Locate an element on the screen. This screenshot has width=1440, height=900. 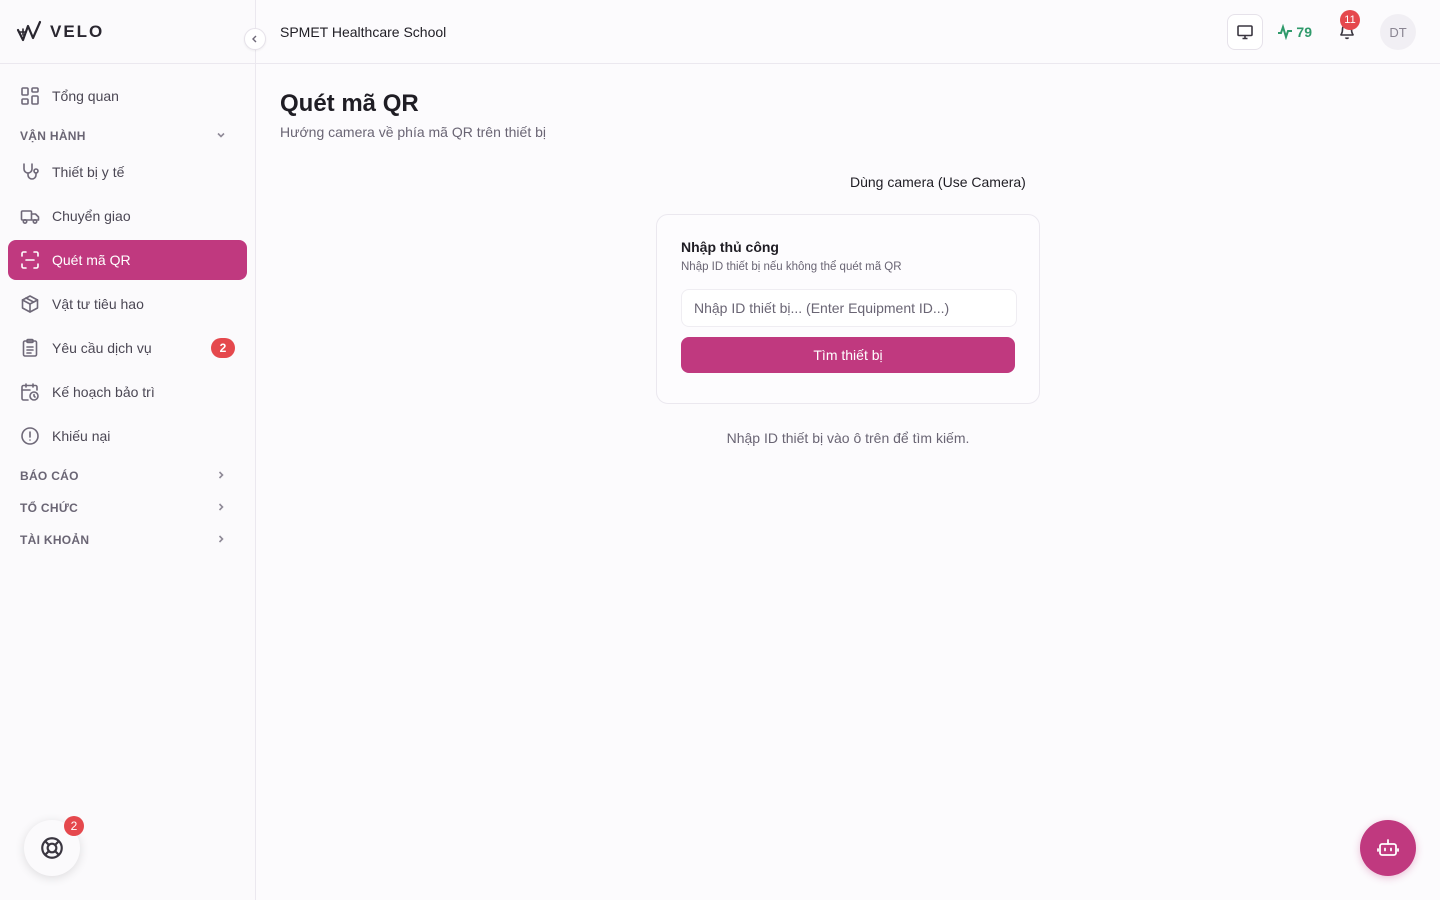
chevron-left-icon is located at coordinates (254, 39).